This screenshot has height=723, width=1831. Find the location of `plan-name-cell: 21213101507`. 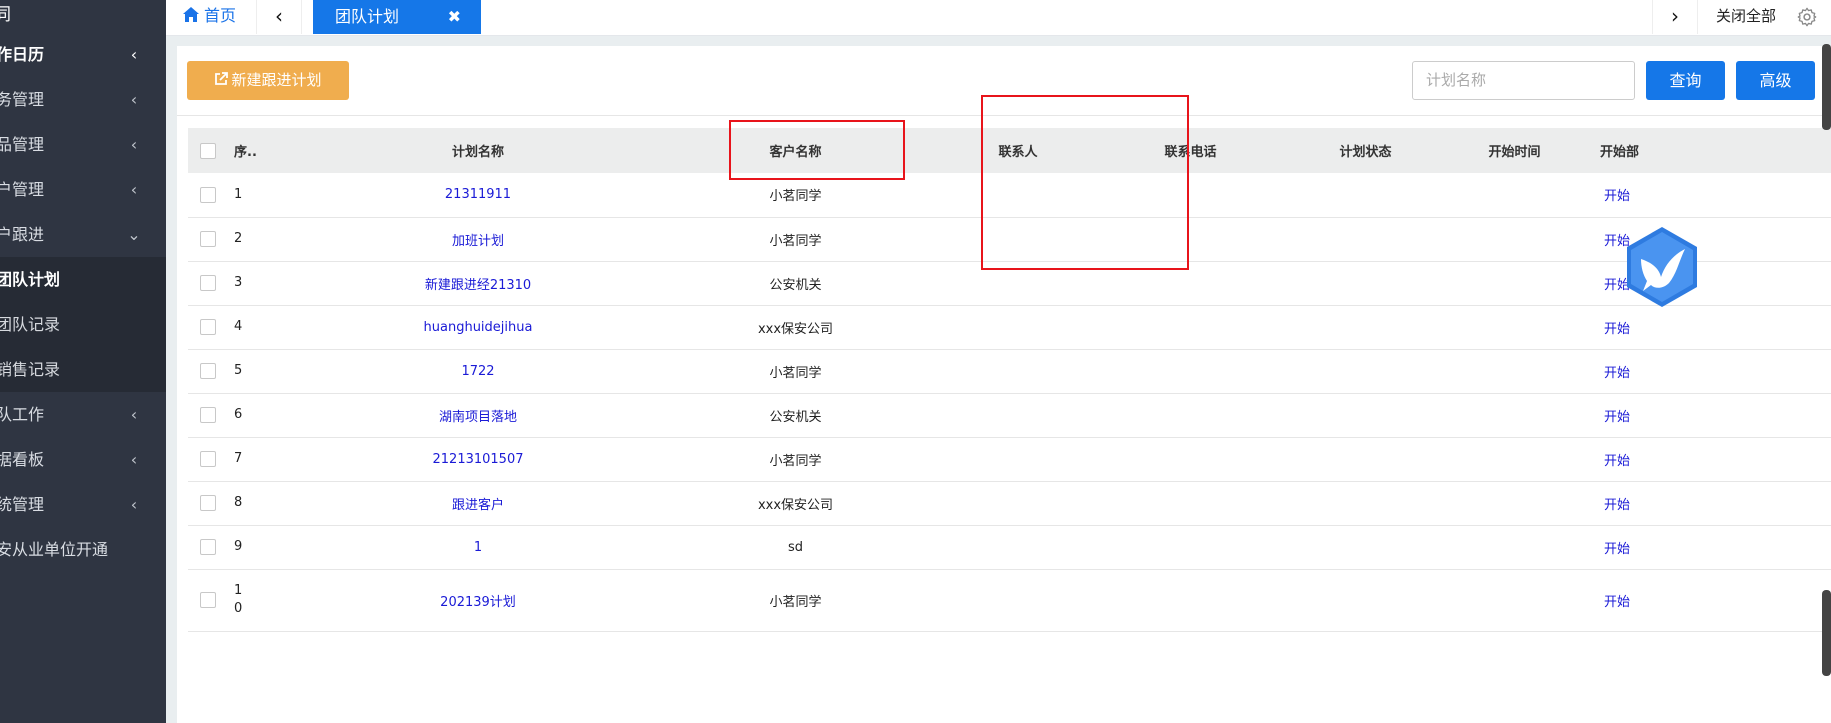

plan-name-cell: 21213101507 is located at coordinates (478, 459).